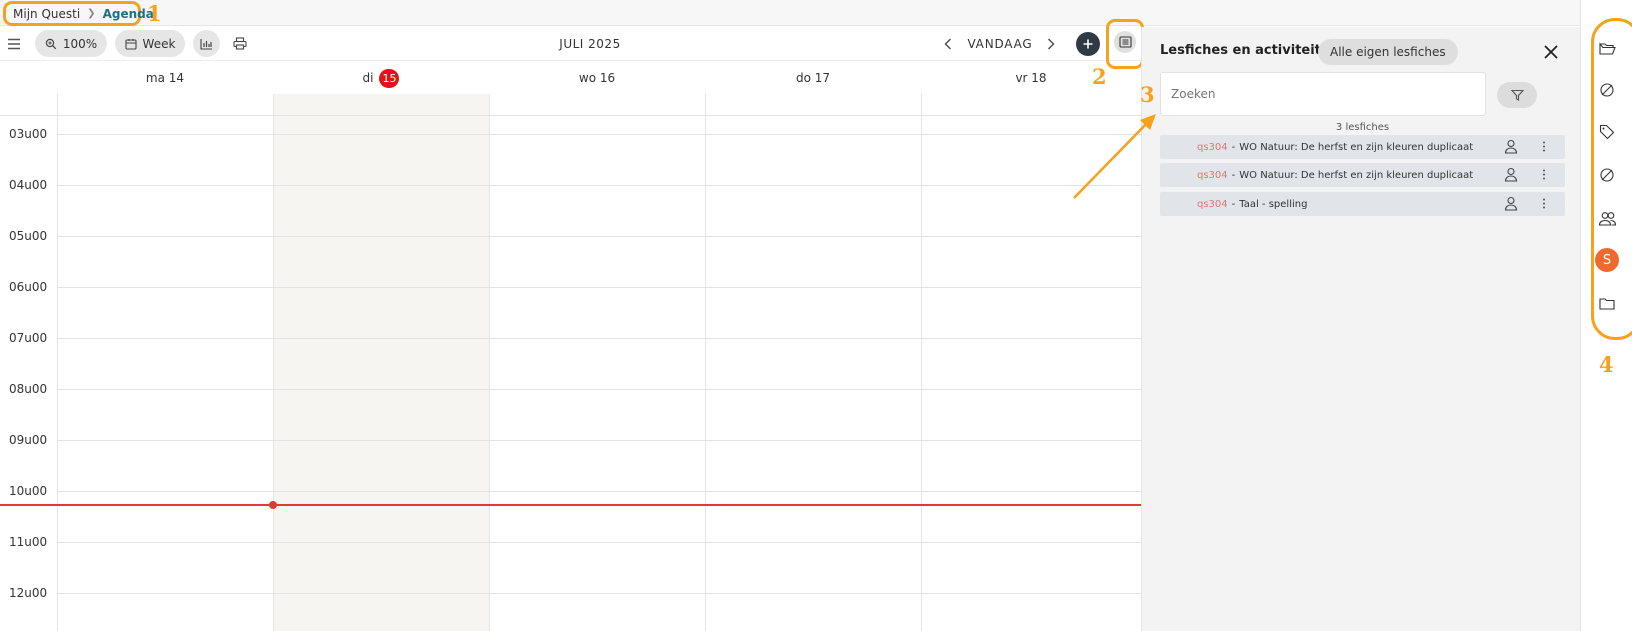 This screenshot has height=631, width=1632. What do you see at coordinates (1607, 48) in the screenshot?
I see `folder-open-icon` at bounding box center [1607, 48].